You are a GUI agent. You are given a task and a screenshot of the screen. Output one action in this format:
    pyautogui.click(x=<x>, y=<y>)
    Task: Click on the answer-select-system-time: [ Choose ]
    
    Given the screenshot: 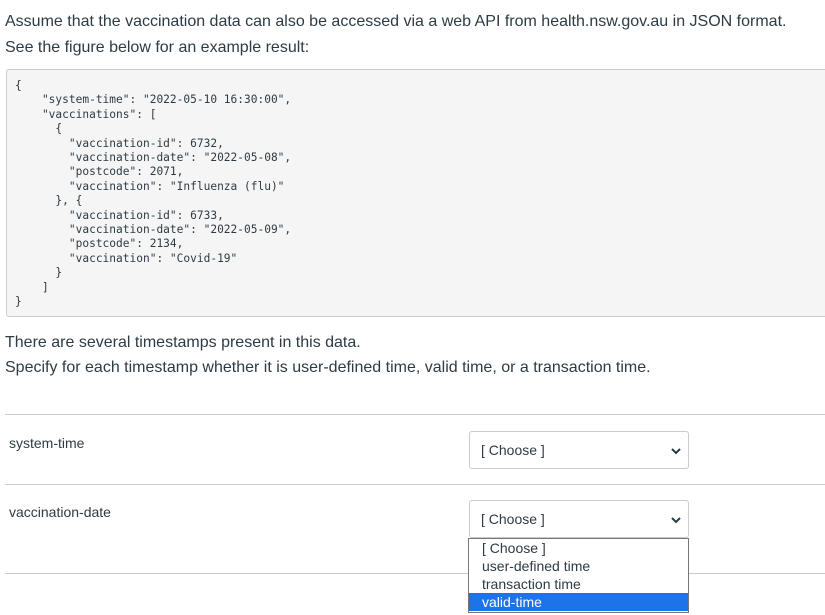 What is the action you would take?
    pyautogui.click(x=579, y=450)
    